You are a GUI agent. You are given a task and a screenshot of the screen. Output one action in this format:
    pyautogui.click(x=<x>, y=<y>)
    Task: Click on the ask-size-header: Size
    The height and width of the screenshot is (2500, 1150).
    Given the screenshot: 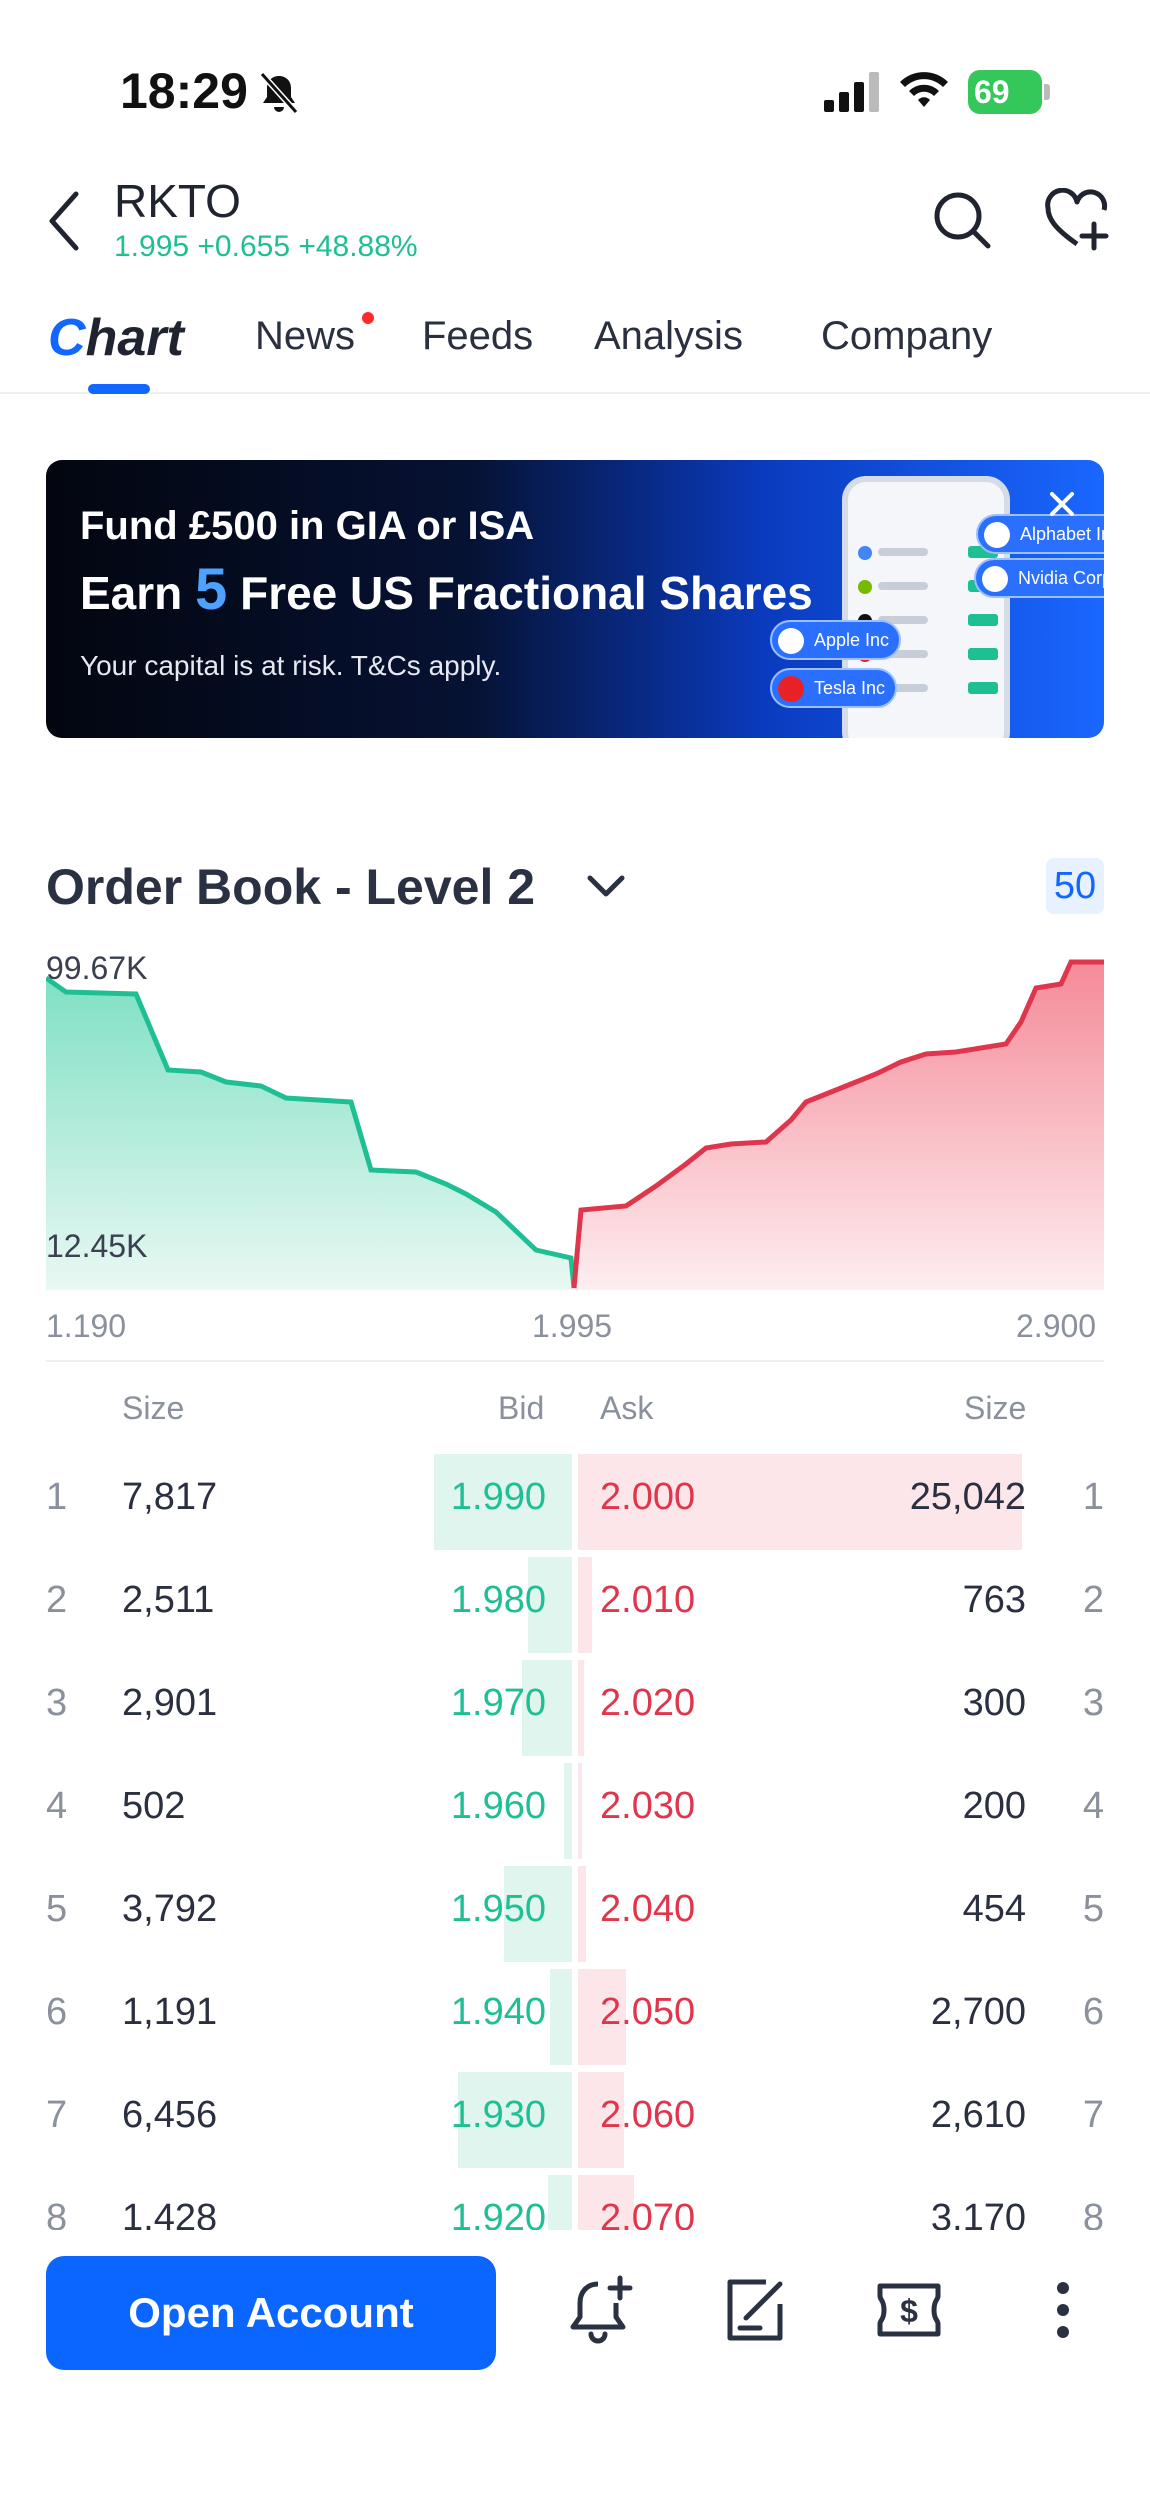 What is the action you would take?
    pyautogui.click(x=995, y=1408)
    